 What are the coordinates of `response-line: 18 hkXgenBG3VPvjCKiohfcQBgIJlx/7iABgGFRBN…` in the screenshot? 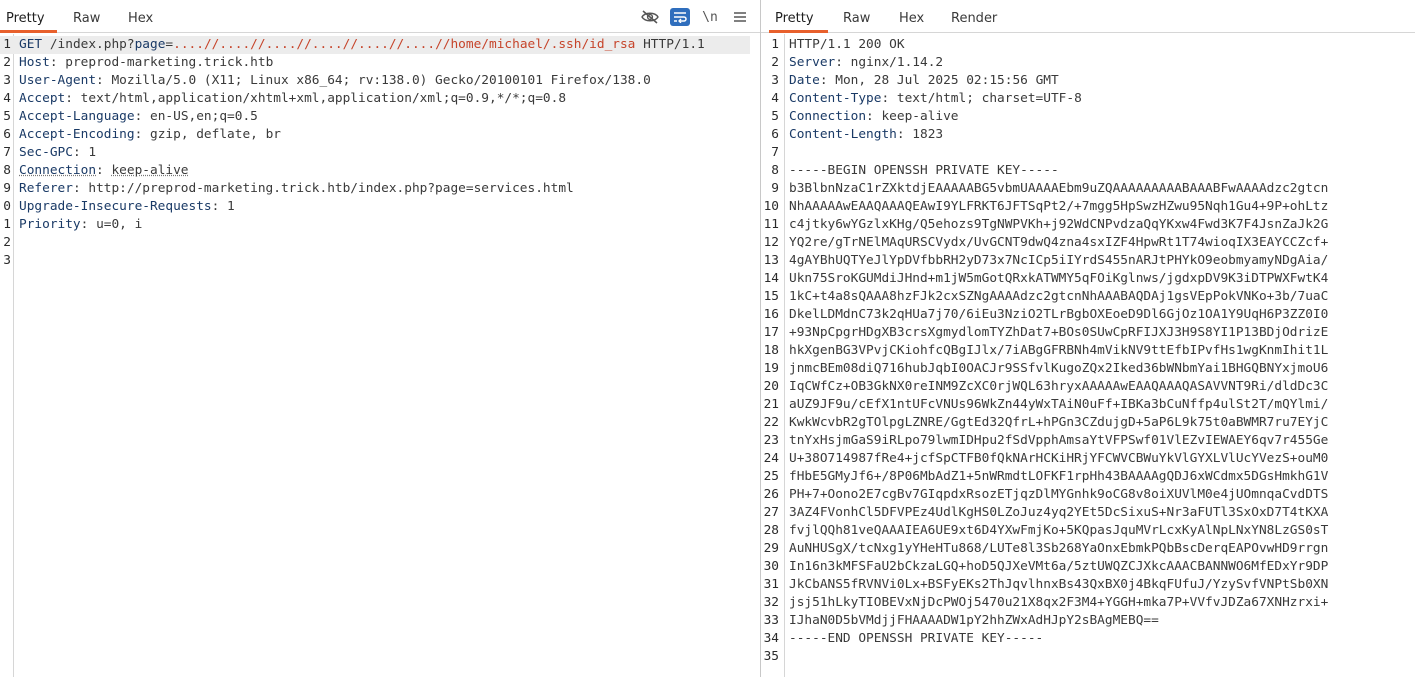 It's located at (1088, 351).